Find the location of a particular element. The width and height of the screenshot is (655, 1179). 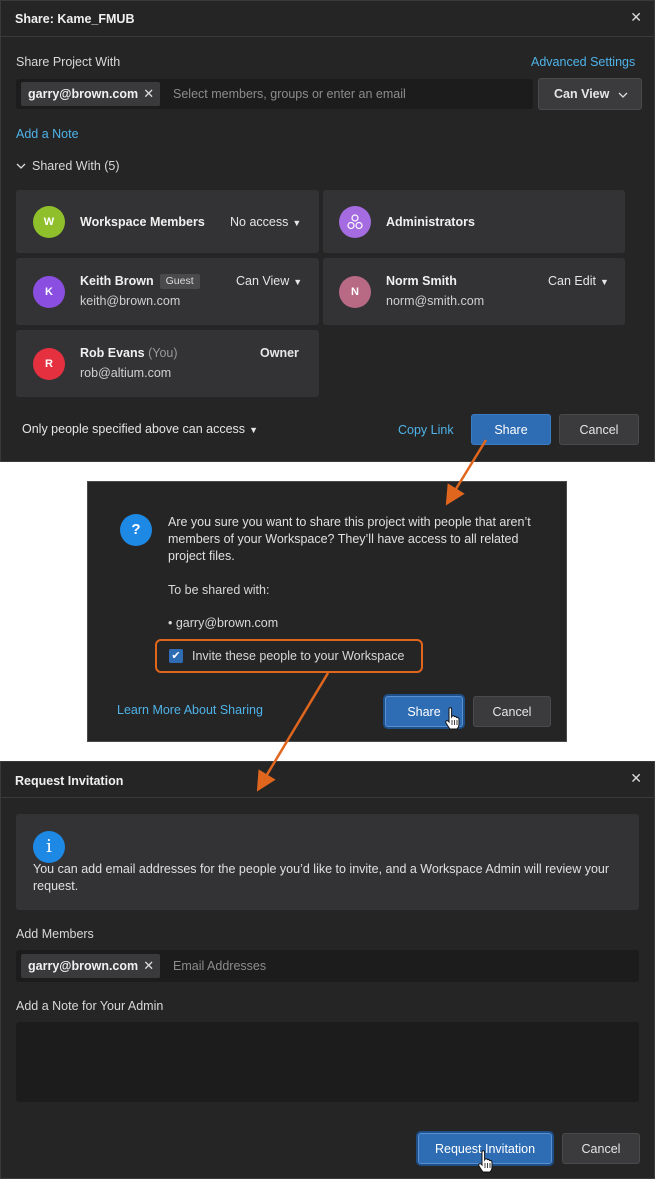

member-permission-dropdown: No access ▼ is located at coordinates (265, 222).